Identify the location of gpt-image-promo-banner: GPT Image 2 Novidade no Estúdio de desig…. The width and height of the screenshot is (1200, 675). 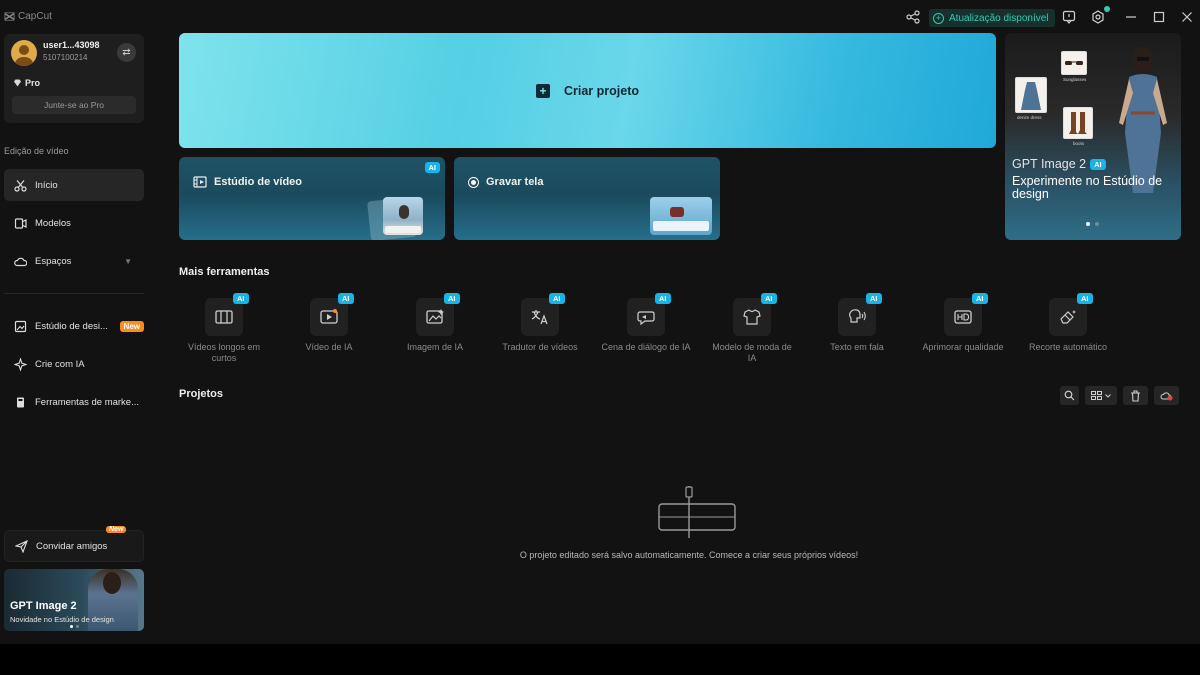
(74, 600).